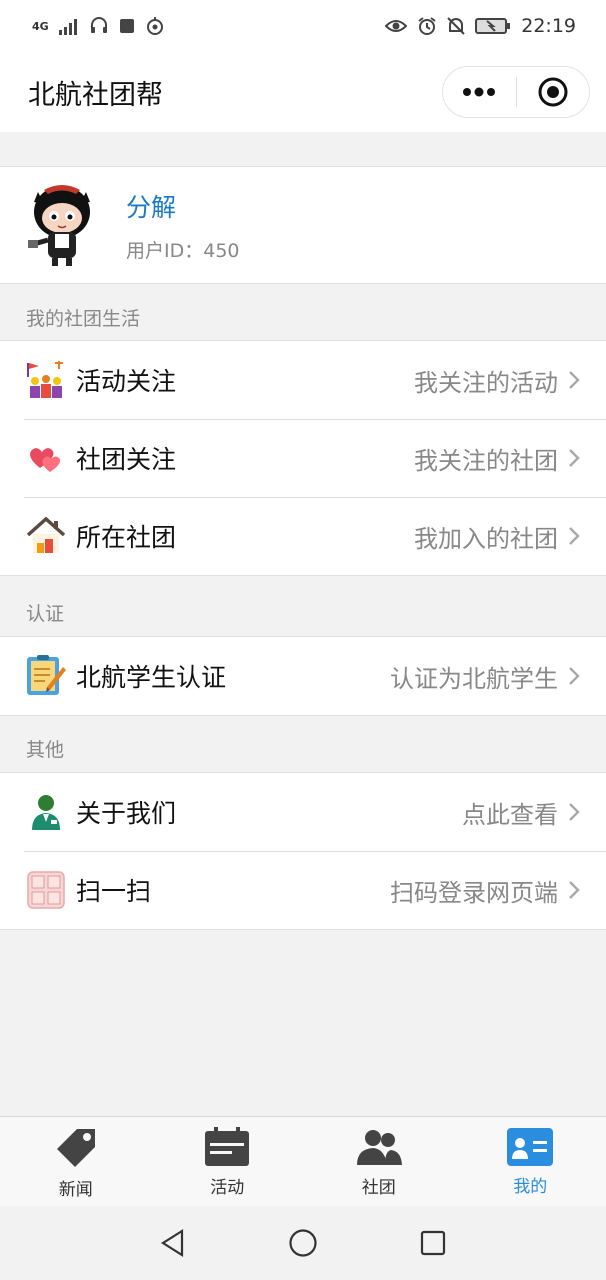  Describe the element at coordinates (126, 459) in the screenshot. I see `row-title: 社团关注` at that location.